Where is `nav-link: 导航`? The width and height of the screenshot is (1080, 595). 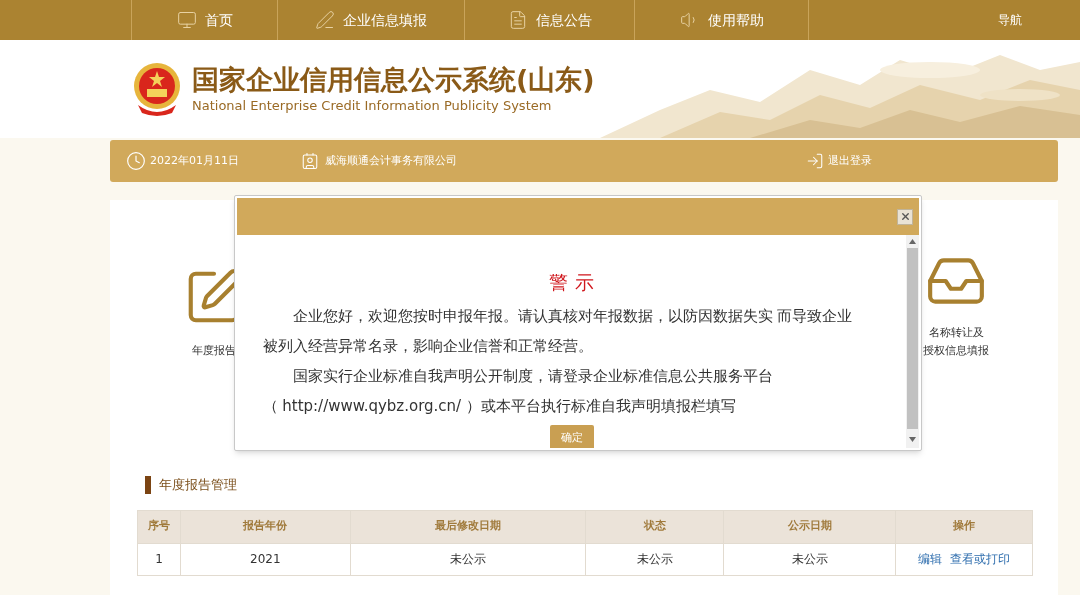
nav-link: 导航 is located at coordinates (1010, 20).